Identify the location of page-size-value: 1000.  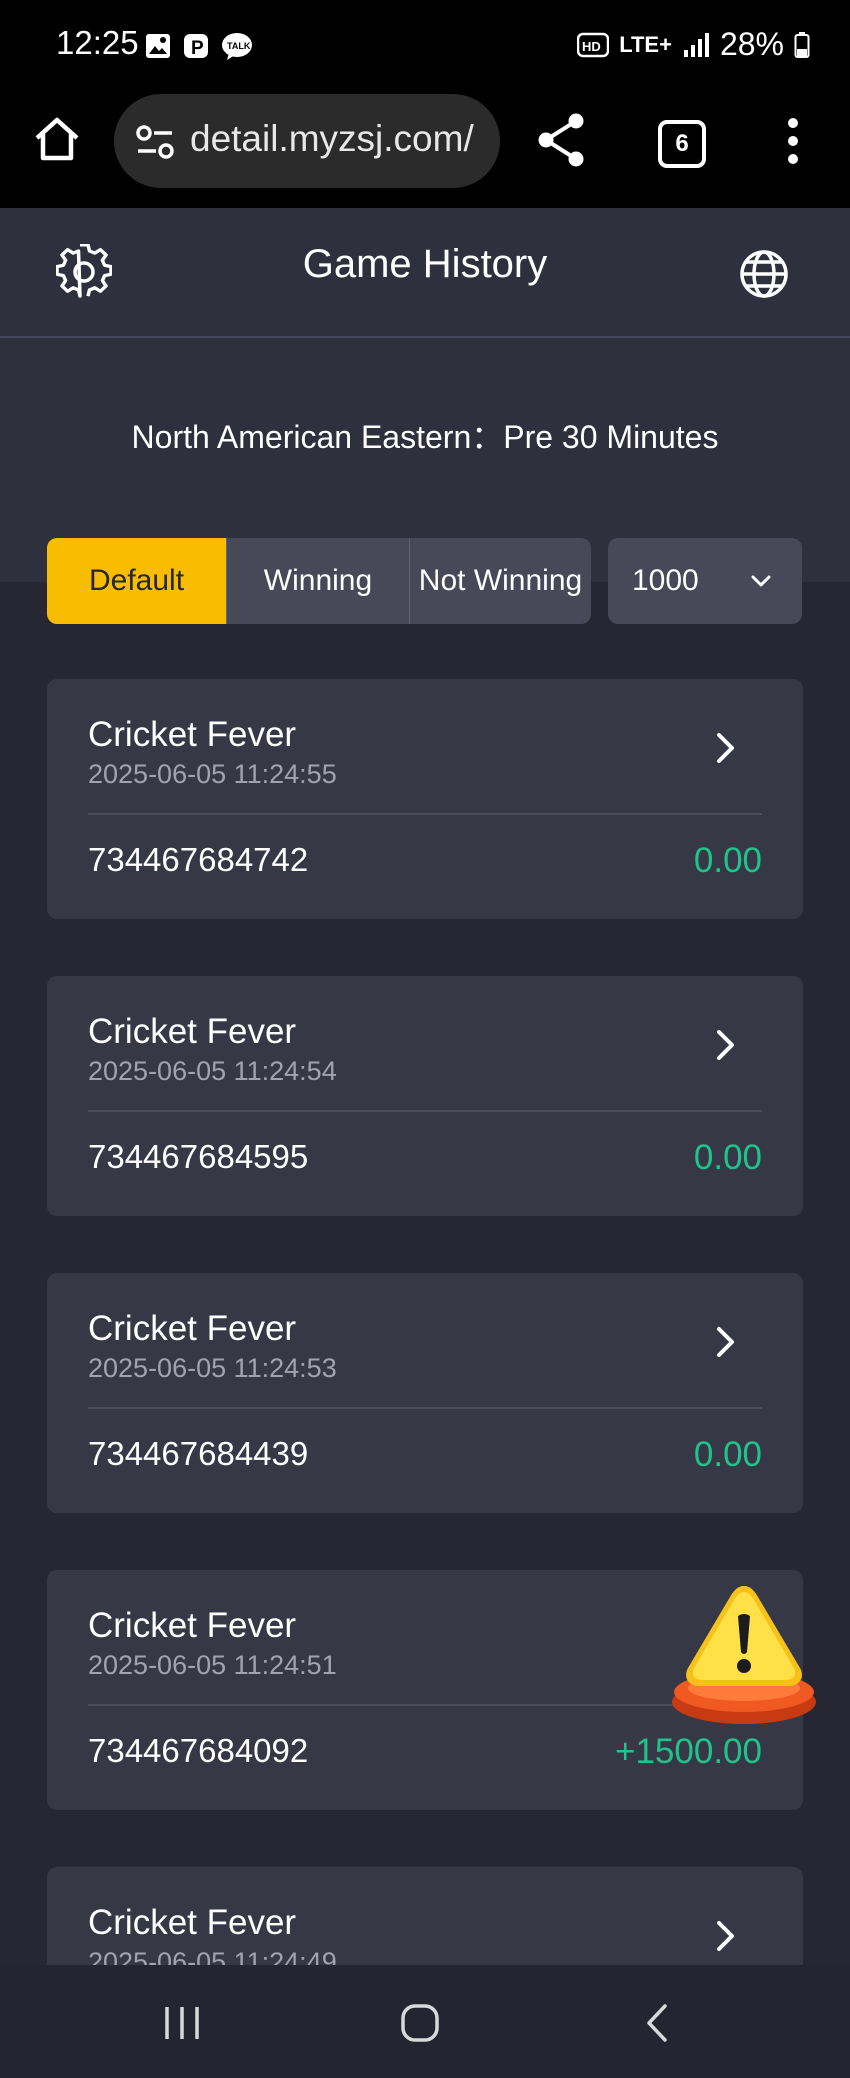
(665, 580).